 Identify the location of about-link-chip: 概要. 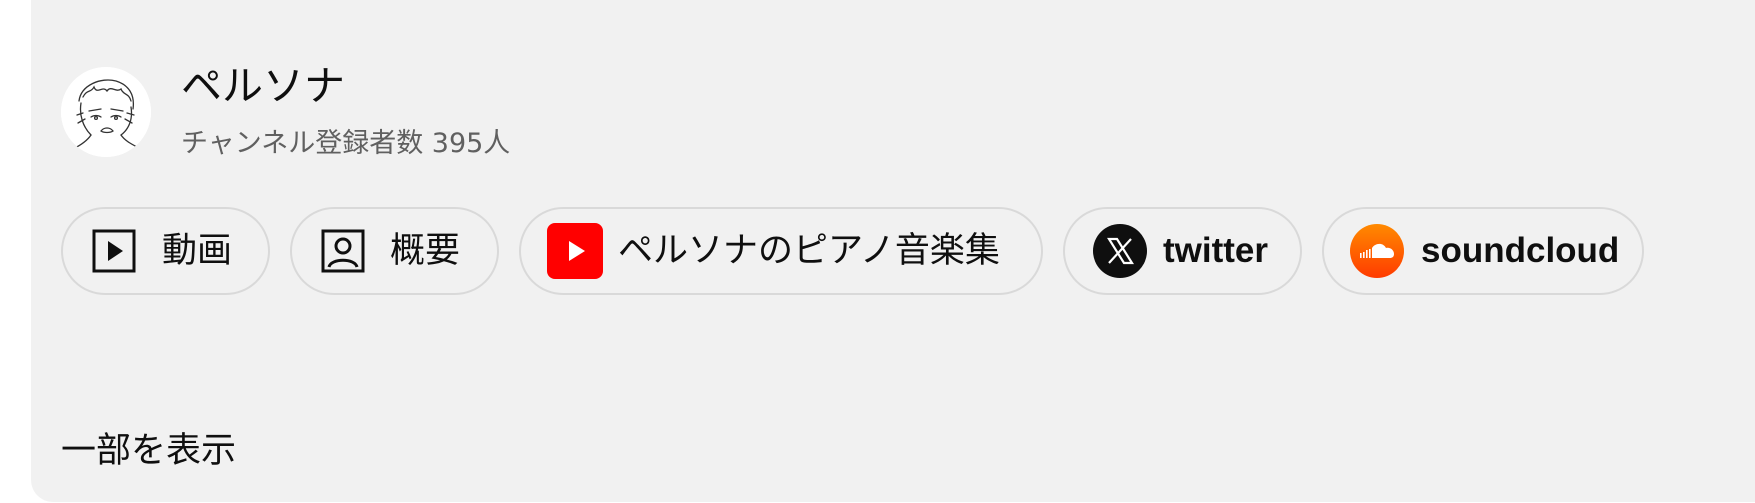
(394, 251).